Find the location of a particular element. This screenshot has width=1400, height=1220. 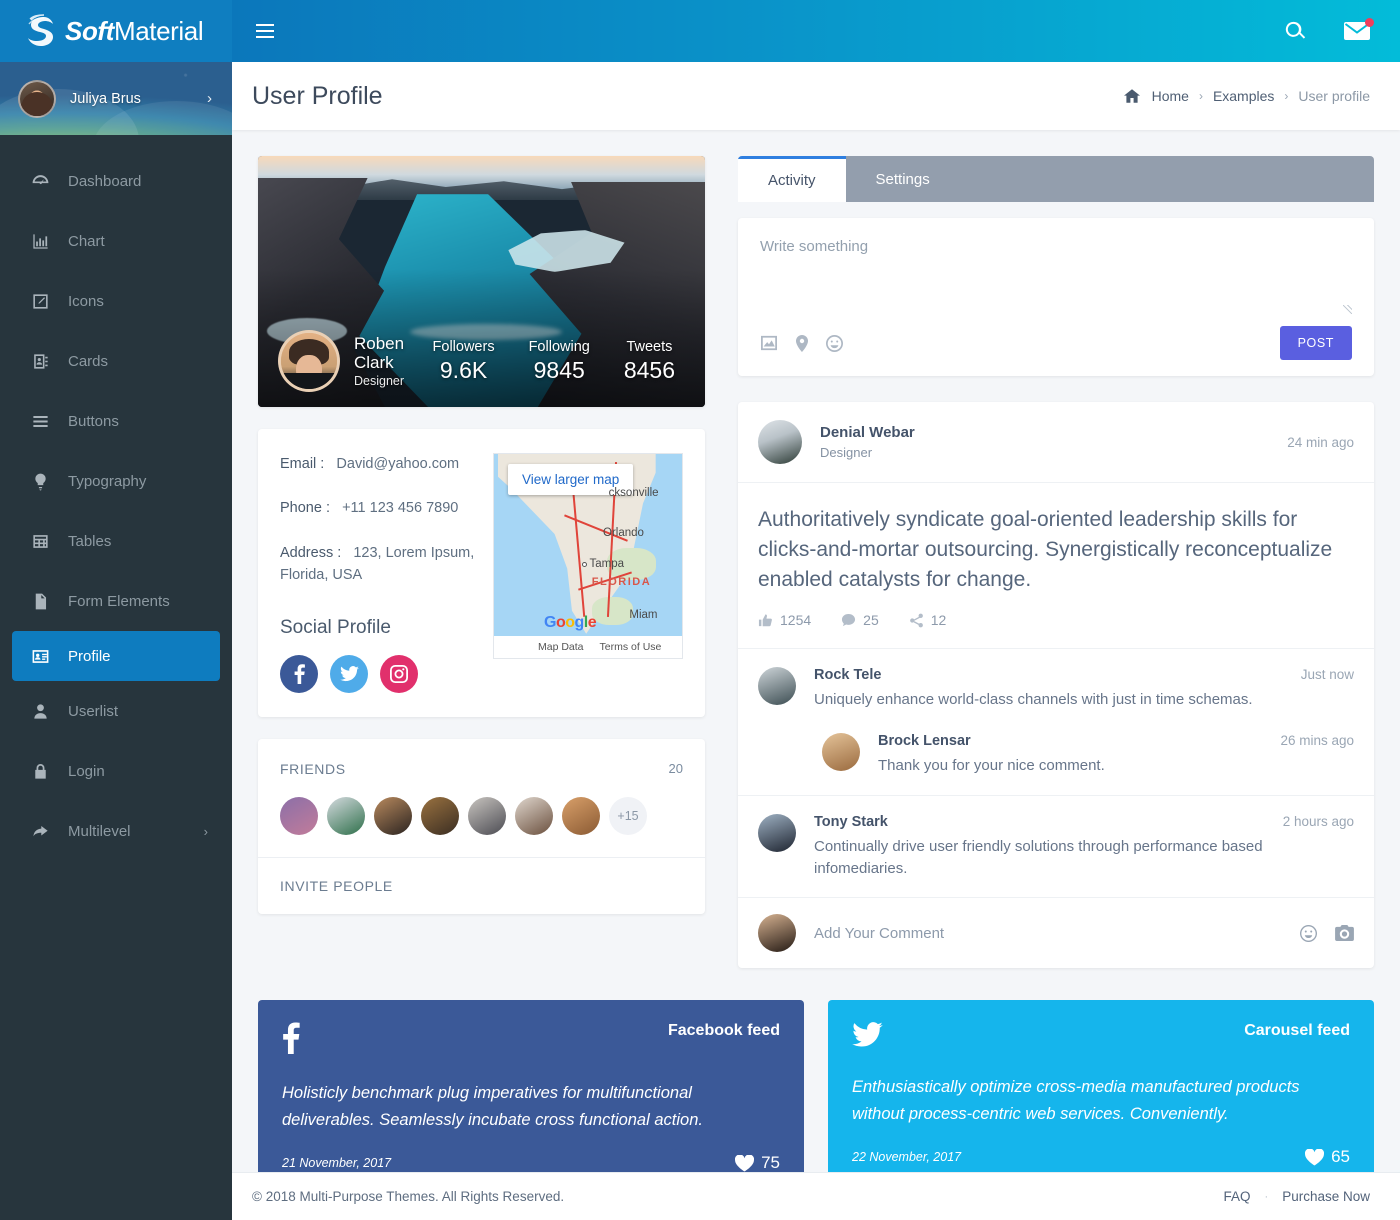

add-comment-icons is located at coordinates (1327, 933).